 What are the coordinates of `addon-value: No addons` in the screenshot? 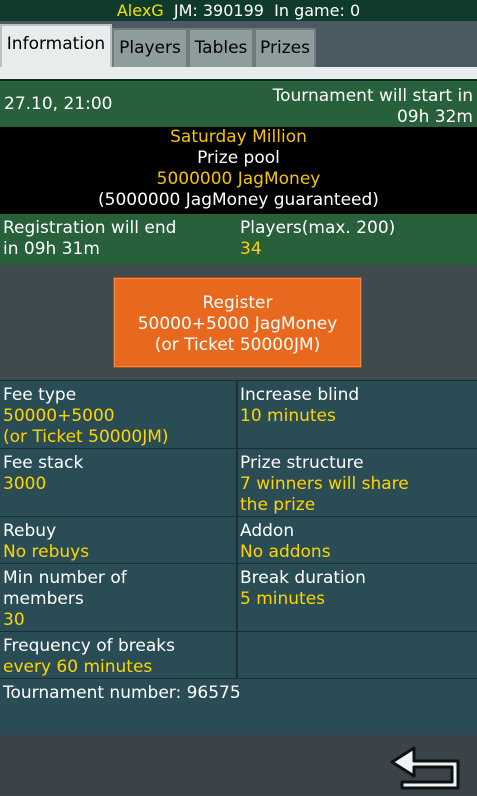 It's located at (285, 552).